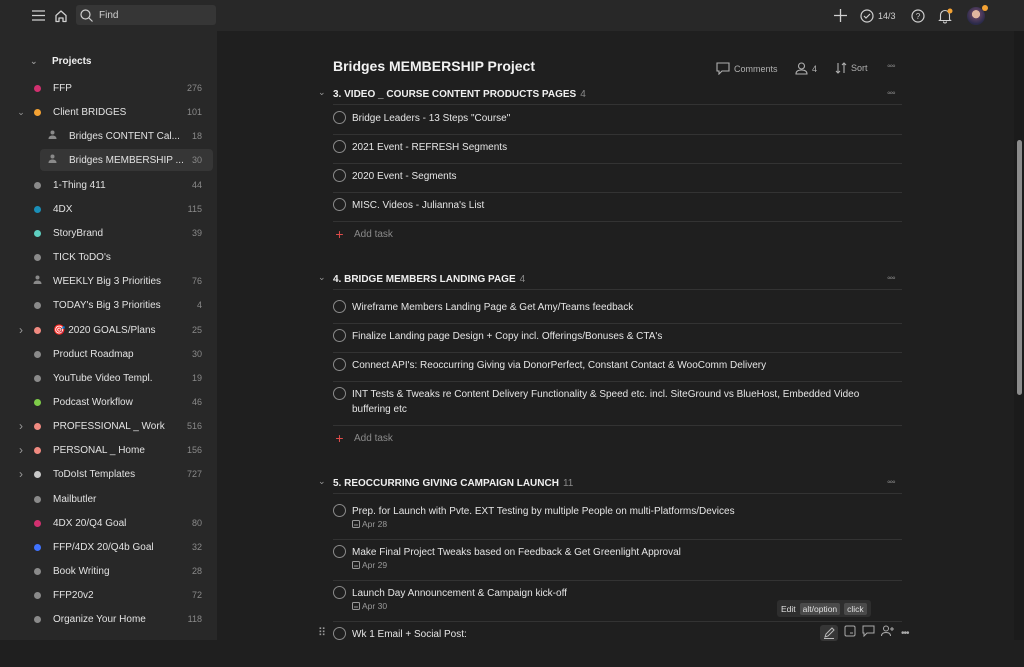  What do you see at coordinates (568, 483) in the screenshot?
I see `section-task-count: 11` at bounding box center [568, 483].